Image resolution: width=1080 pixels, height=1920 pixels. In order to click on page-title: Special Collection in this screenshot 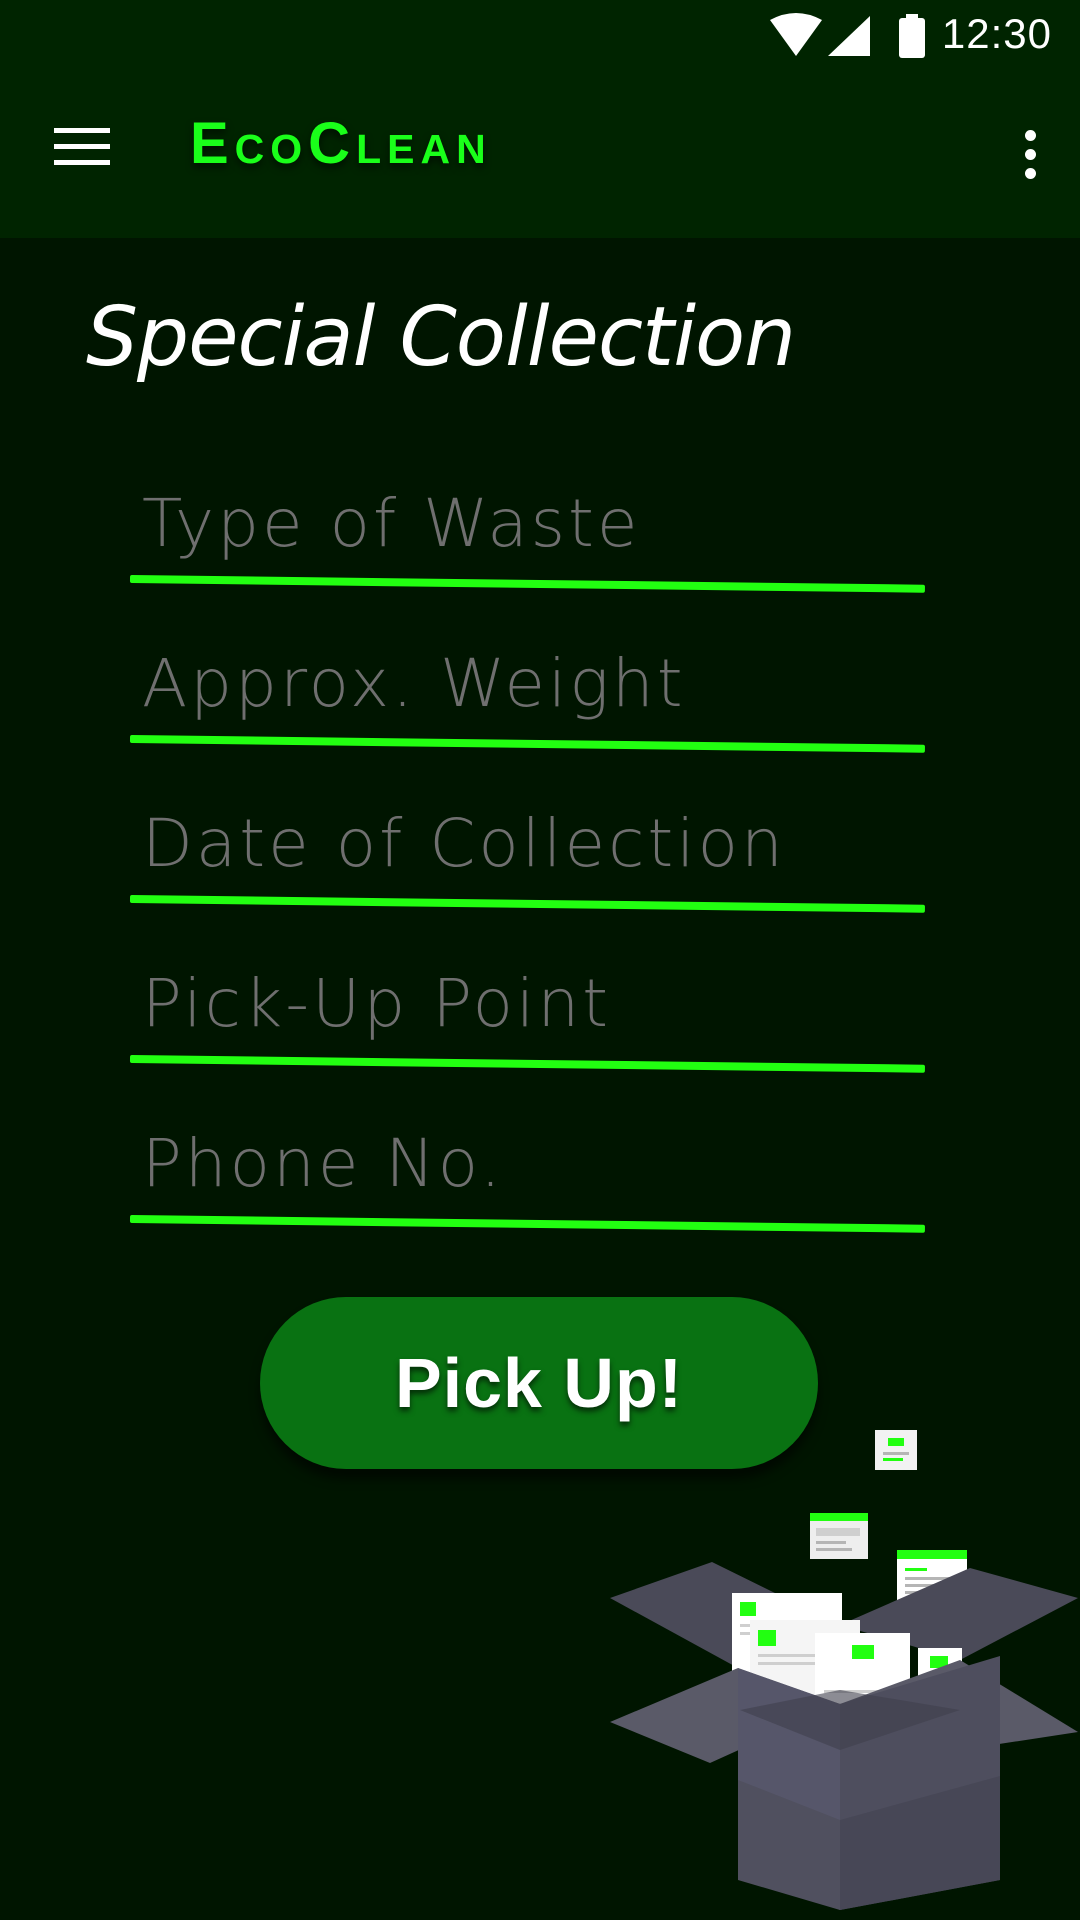, I will do `click(441, 337)`.